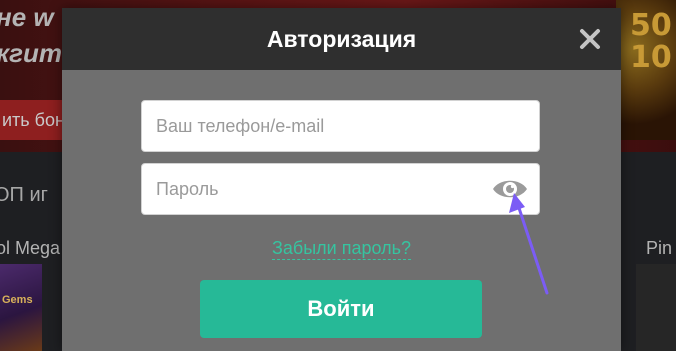 Image resolution: width=676 pixels, height=351 pixels. Describe the element at coordinates (651, 41) in the screenshot. I see `background-deco-digits: 50 10` at that location.